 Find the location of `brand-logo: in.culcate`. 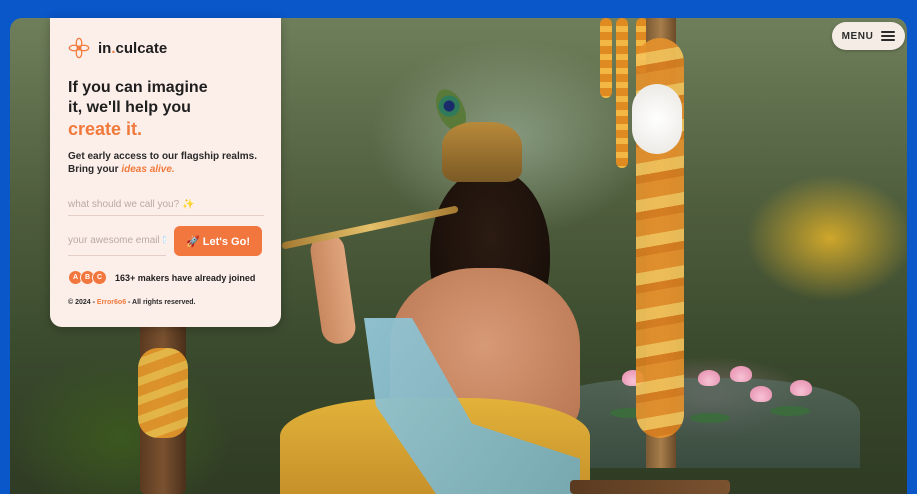

brand-logo: in.culcate is located at coordinates (165, 48).